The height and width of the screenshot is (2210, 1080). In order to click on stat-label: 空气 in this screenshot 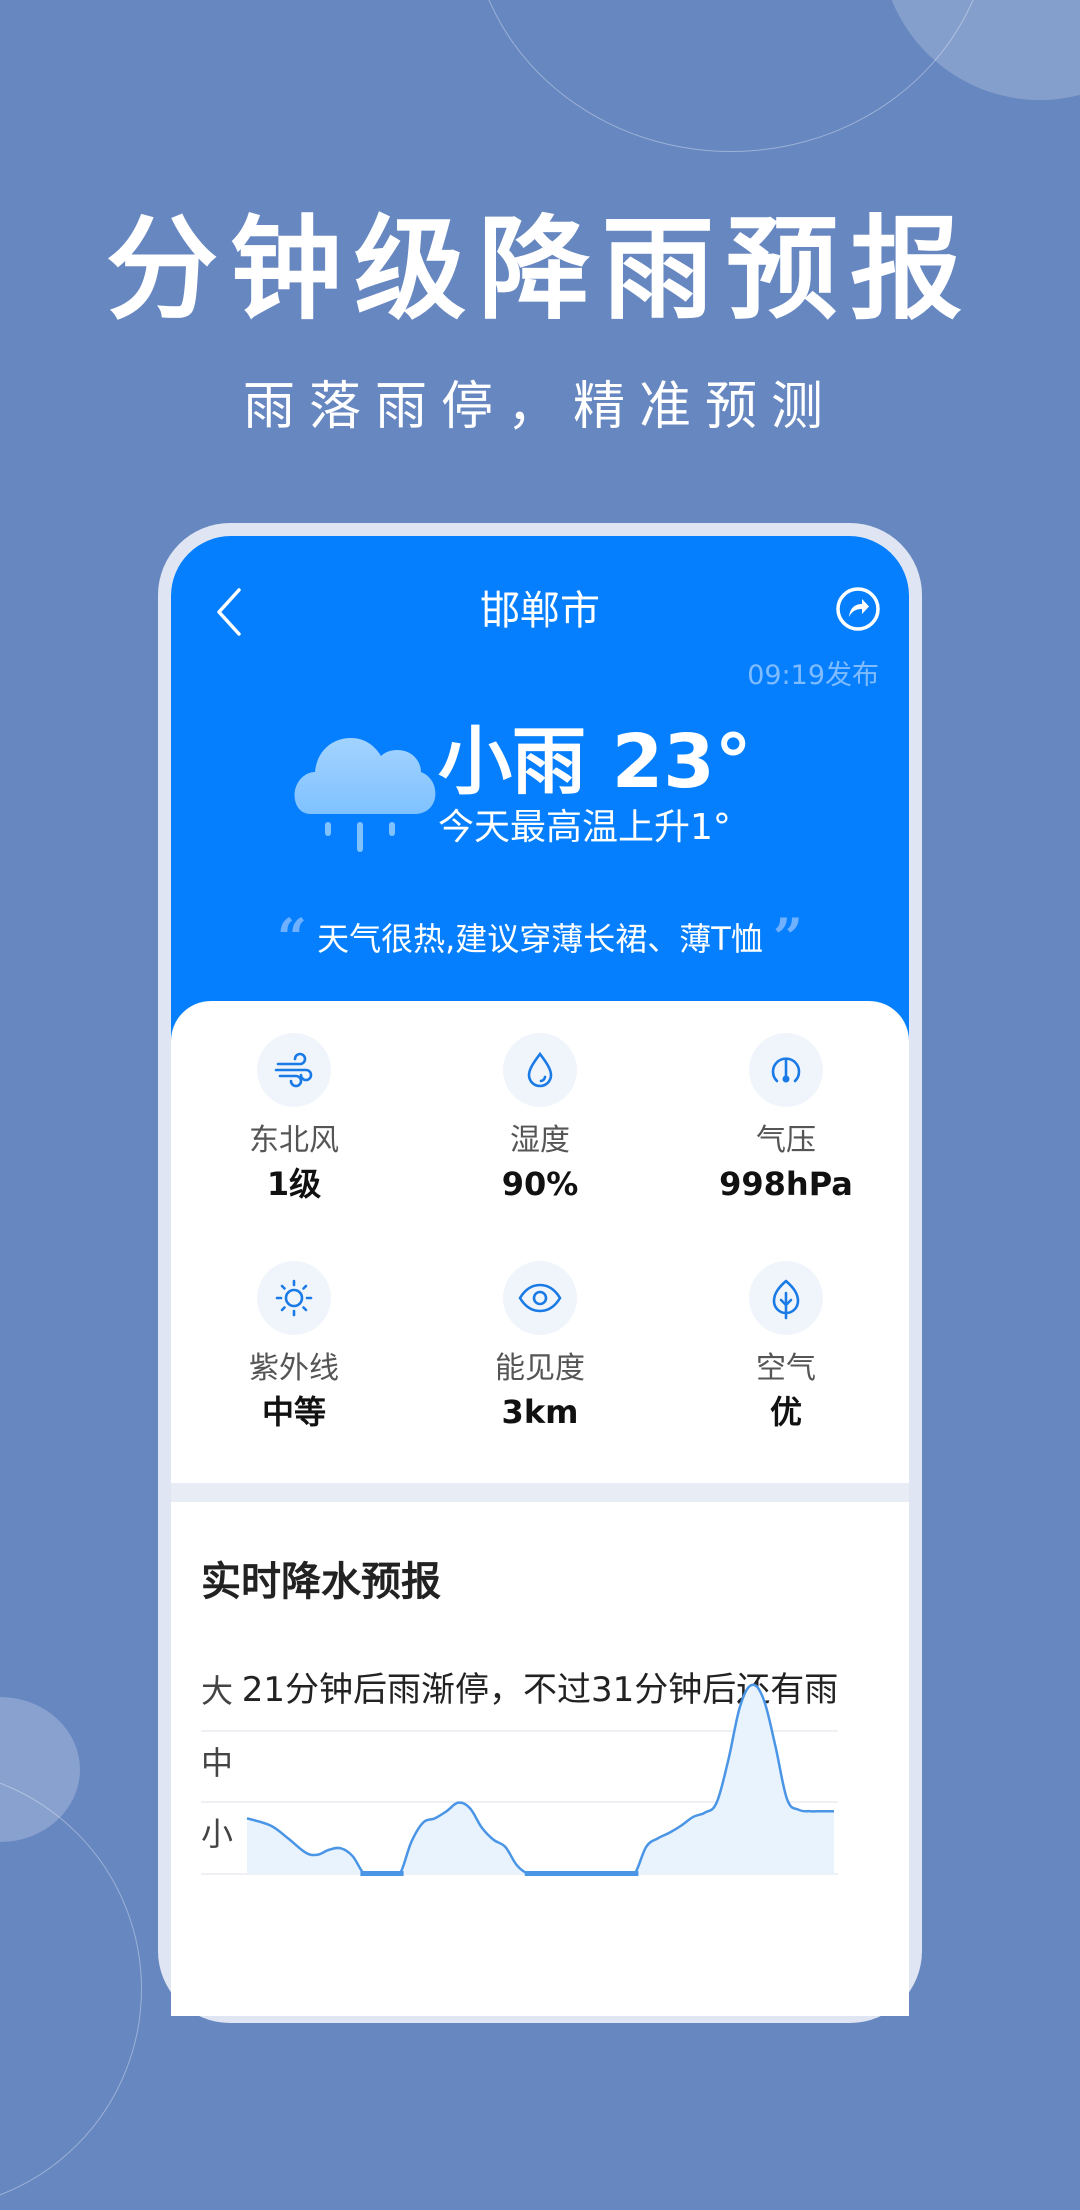, I will do `click(786, 1368)`.